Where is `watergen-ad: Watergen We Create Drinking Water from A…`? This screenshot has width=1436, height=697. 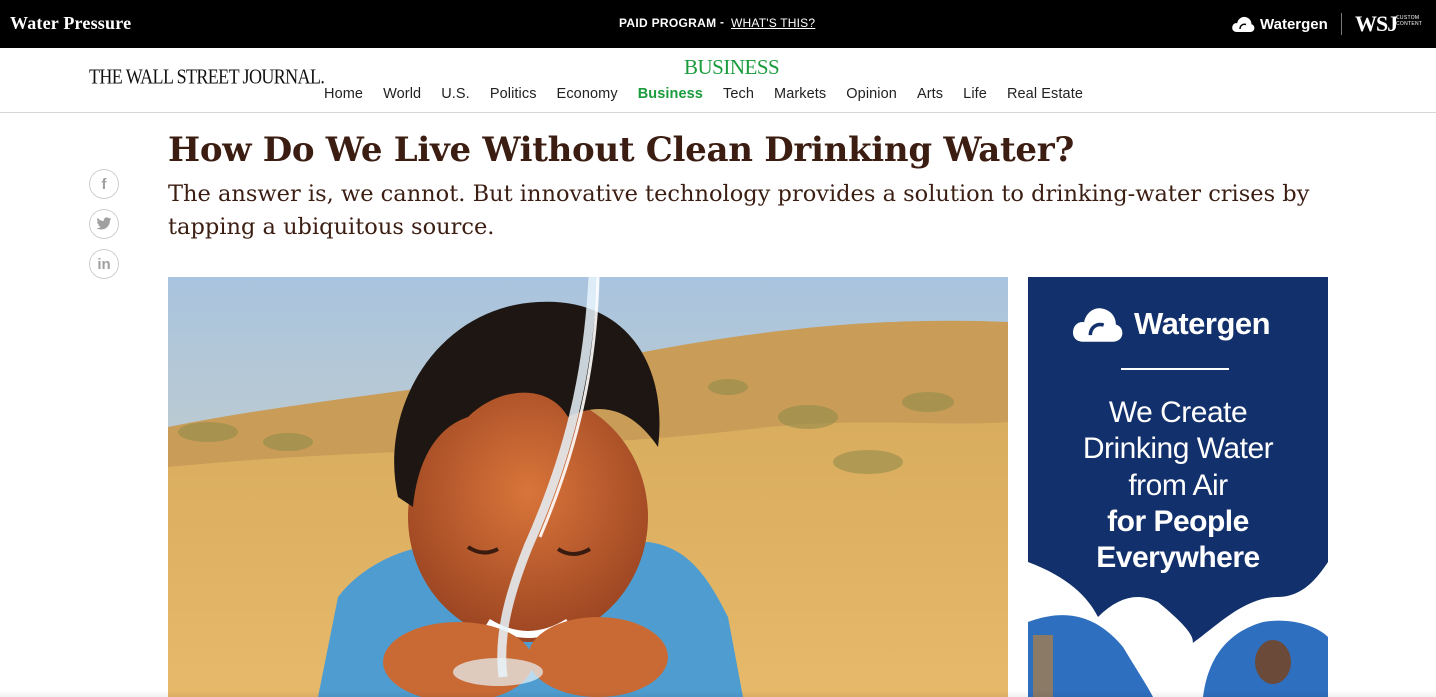 watergen-ad: Watergen We Create Drinking Water from A… is located at coordinates (1178, 487).